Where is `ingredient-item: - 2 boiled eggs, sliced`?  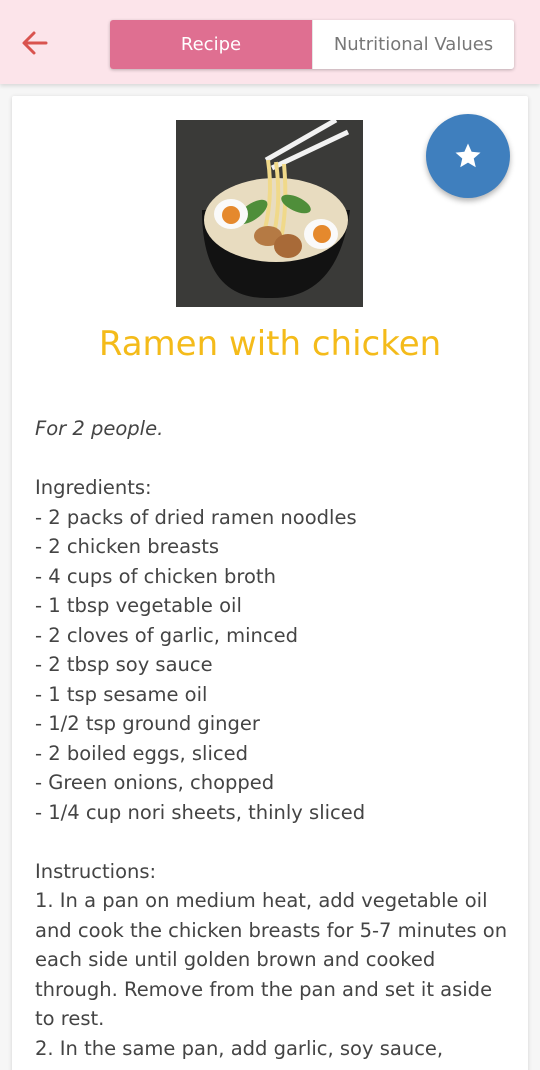 ingredient-item: - 2 boiled eggs, sliced is located at coordinates (141, 753).